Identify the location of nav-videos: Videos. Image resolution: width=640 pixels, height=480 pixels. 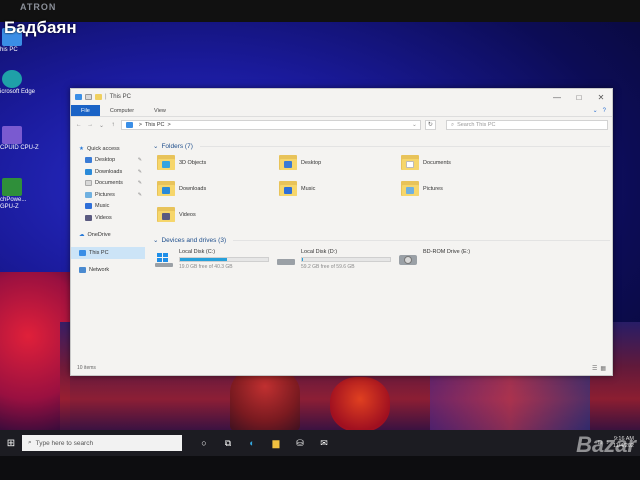
(108, 218).